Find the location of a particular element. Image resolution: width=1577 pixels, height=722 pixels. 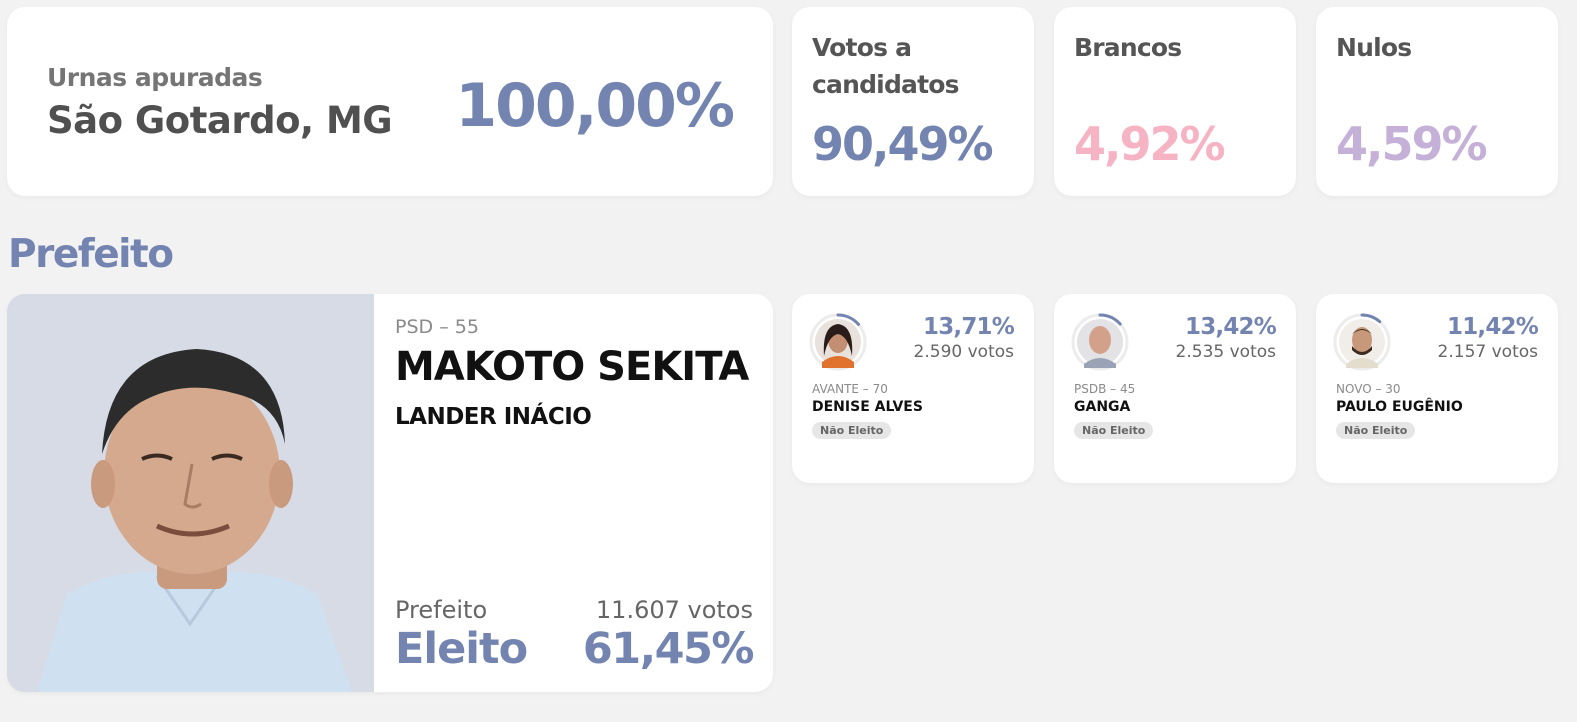

stat-title: Nulos is located at coordinates (1374, 47).